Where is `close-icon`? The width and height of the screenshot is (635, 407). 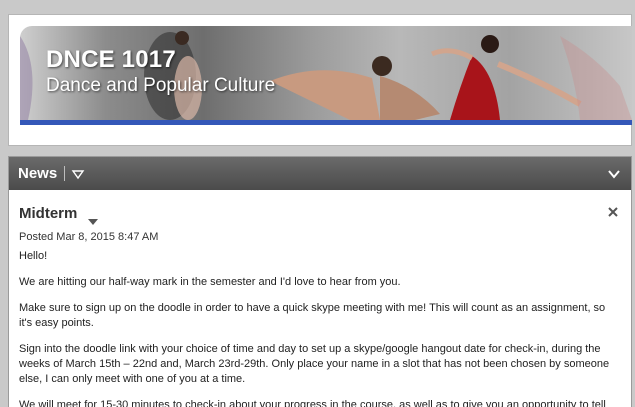 close-icon is located at coordinates (613, 211).